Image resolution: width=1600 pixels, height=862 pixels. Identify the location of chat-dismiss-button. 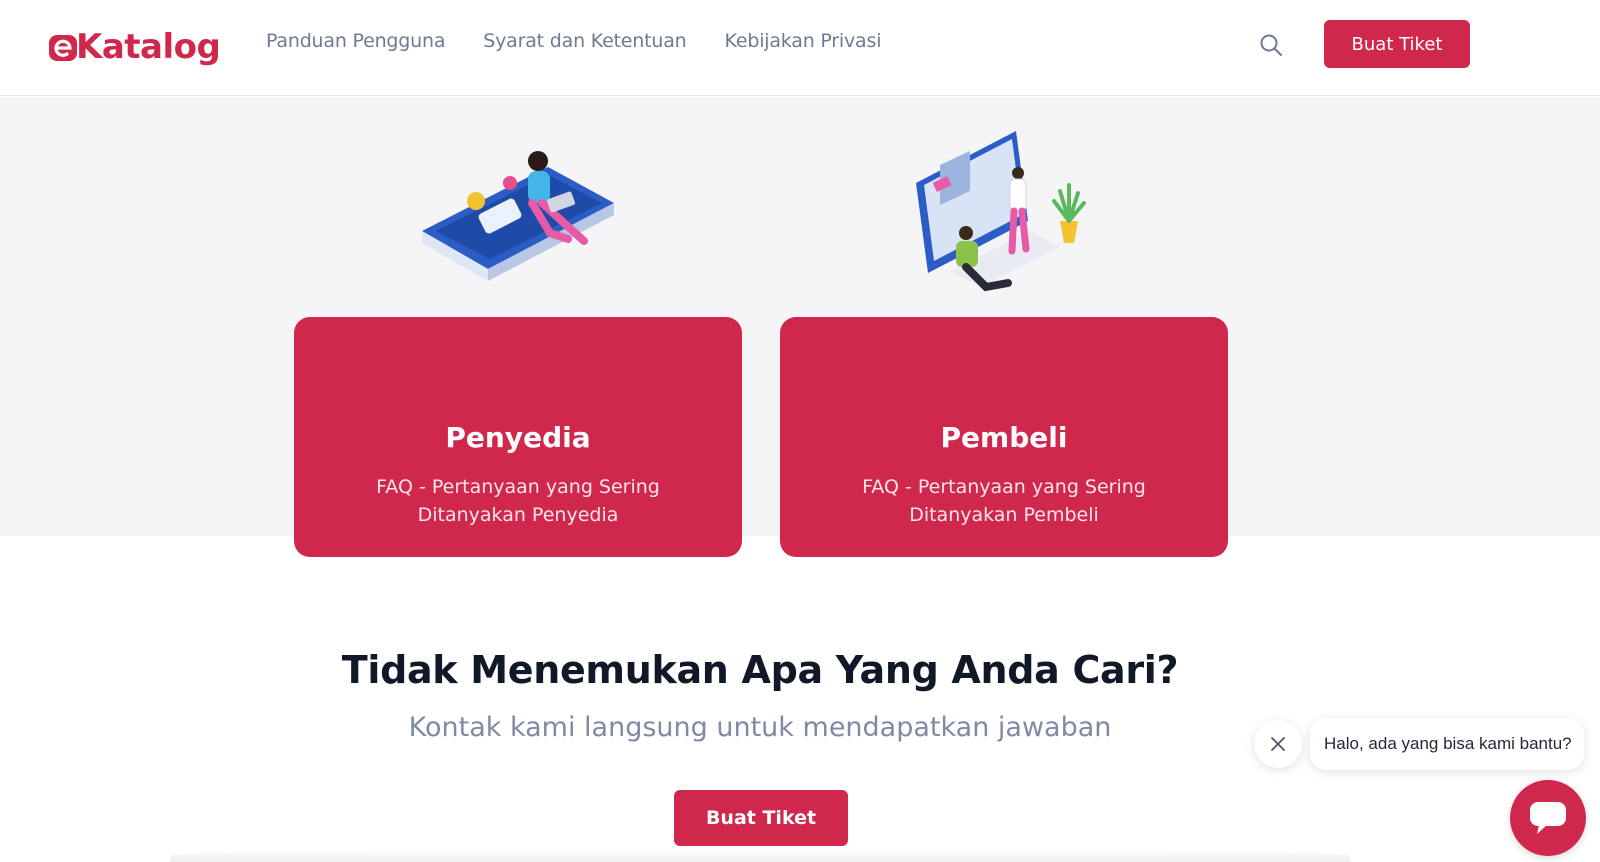
(1278, 744).